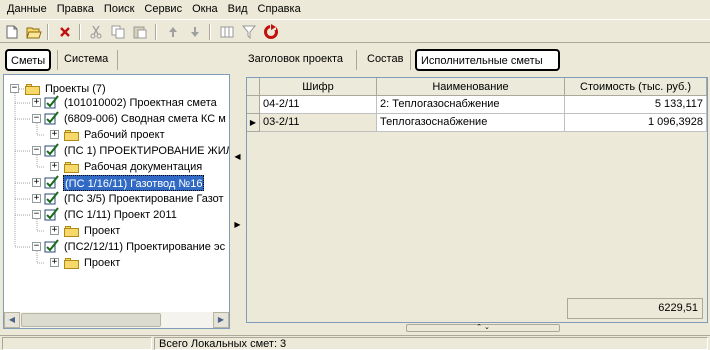 This screenshot has width=710, height=350. Describe the element at coordinates (124, 135) in the screenshot. I see `tree-item-folder: Рабочий проект` at that location.